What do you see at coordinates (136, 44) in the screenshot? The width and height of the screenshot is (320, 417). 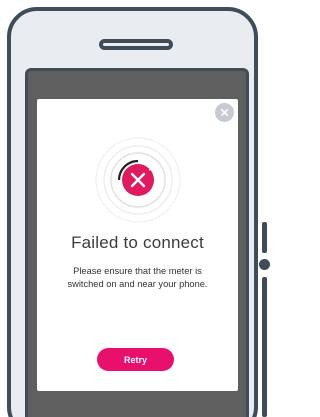 I see `phone-speaker` at bounding box center [136, 44].